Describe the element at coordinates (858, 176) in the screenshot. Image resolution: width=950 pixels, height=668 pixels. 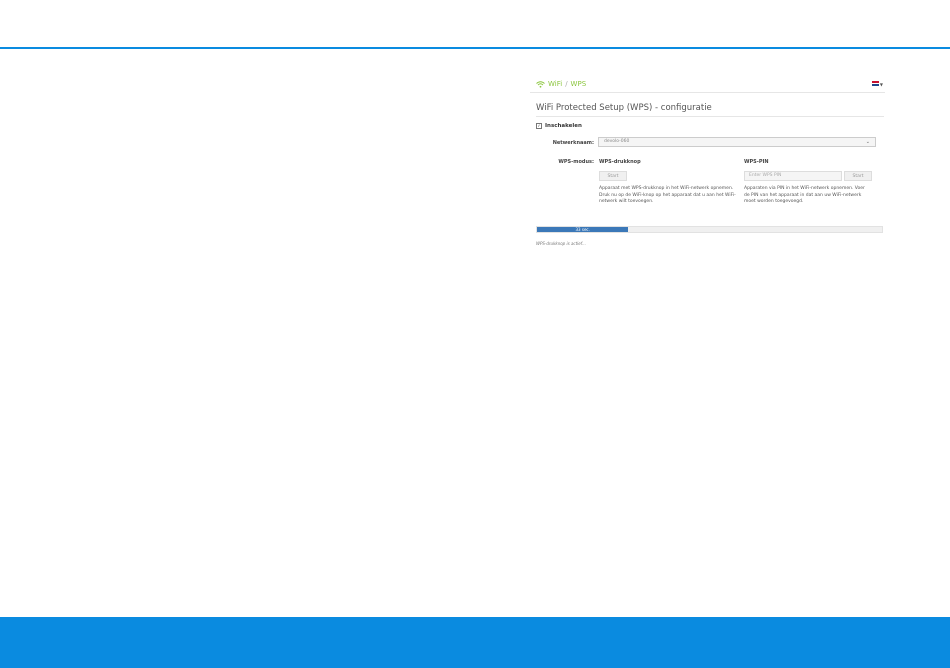
I see `wps-pin-start-button: Start` at that location.